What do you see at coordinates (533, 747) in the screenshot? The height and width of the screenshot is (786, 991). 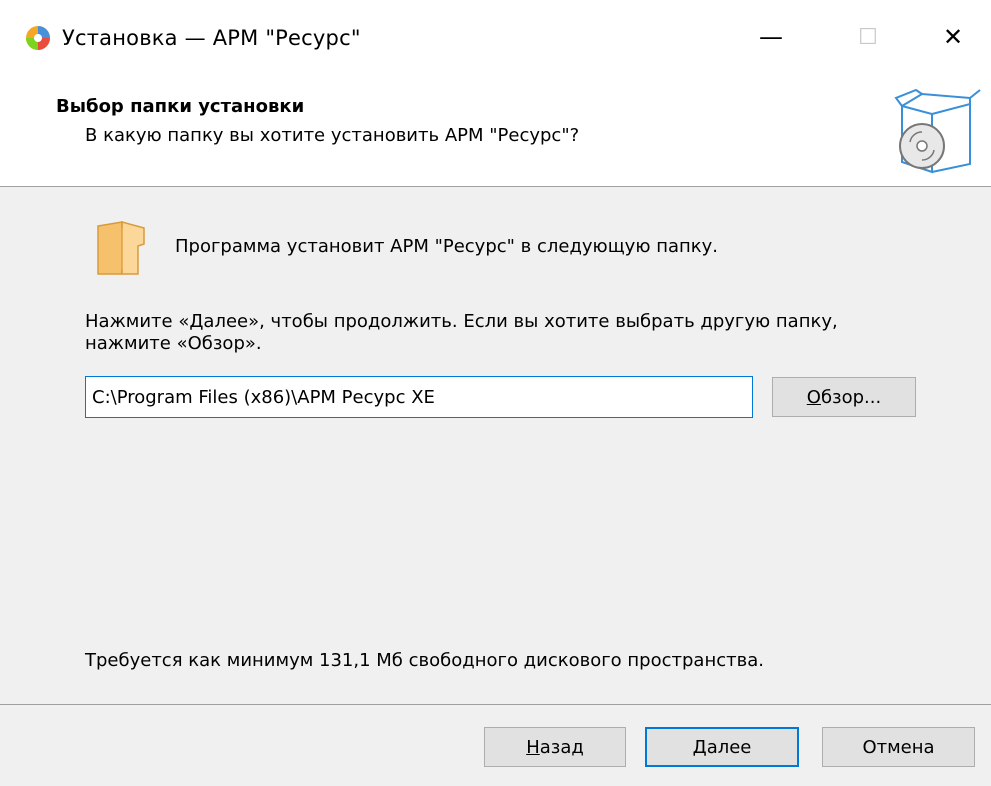 I see `back-accel: Н` at bounding box center [533, 747].